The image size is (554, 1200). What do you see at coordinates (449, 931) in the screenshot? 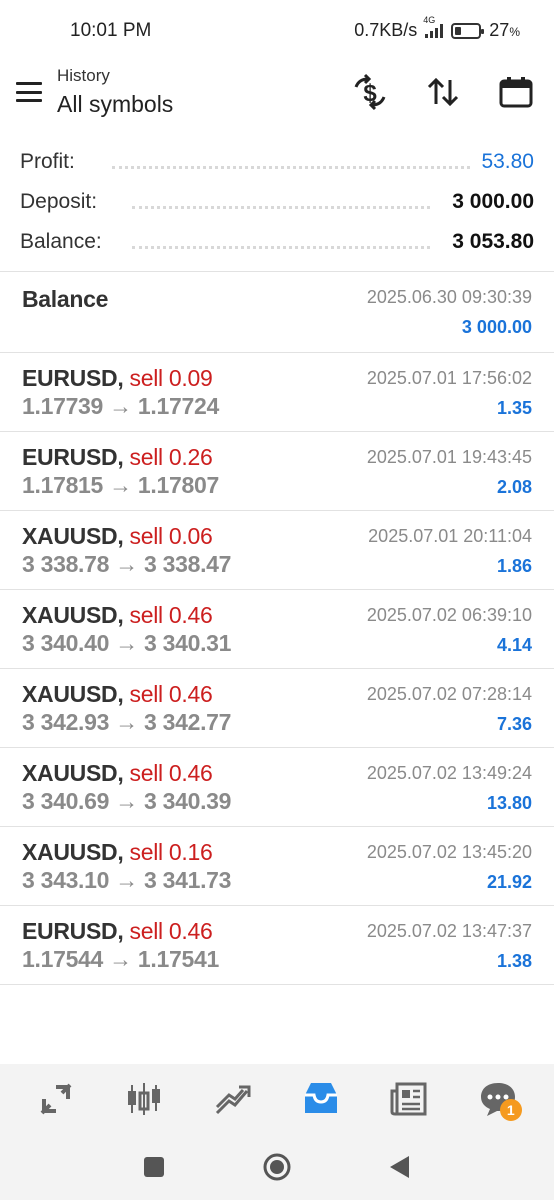
I see `deal-datetime: 2025.07.02 13:47:37` at bounding box center [449, 931].